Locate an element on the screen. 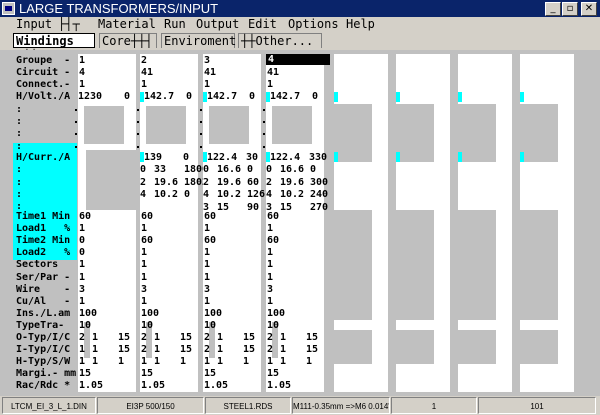 The image size is (600, 415). tap-angle: 60 is located at coordinates (253, 182).